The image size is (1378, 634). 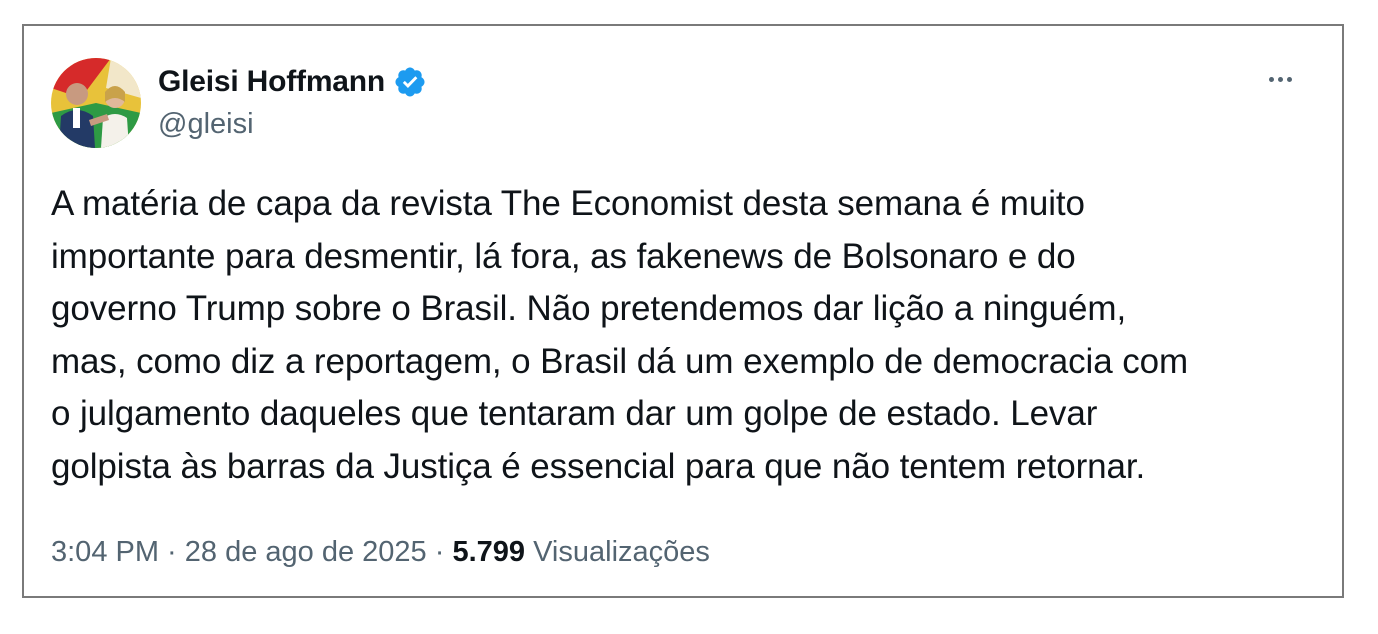 I want to click on tweet-date: 28 de ago de 2025, so click(x=306, y=552).